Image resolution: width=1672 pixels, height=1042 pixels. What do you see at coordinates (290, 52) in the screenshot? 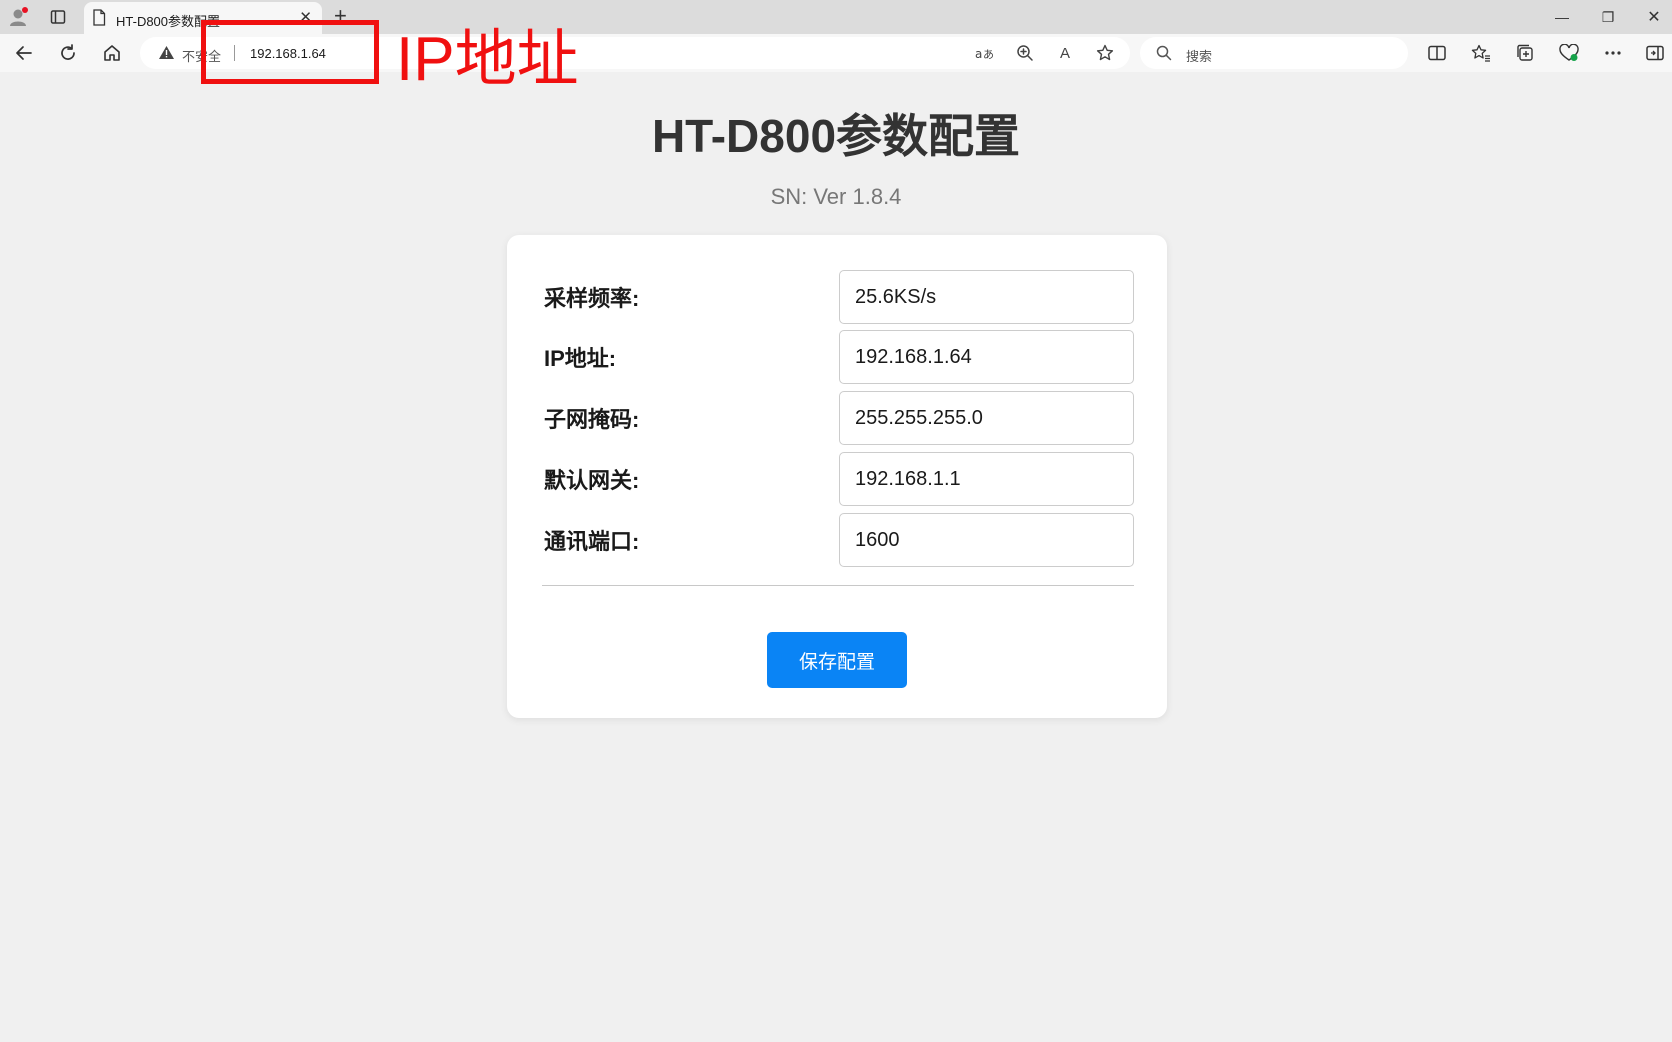
I see `annotation-highlight-box` at bounding box center [290, 52].